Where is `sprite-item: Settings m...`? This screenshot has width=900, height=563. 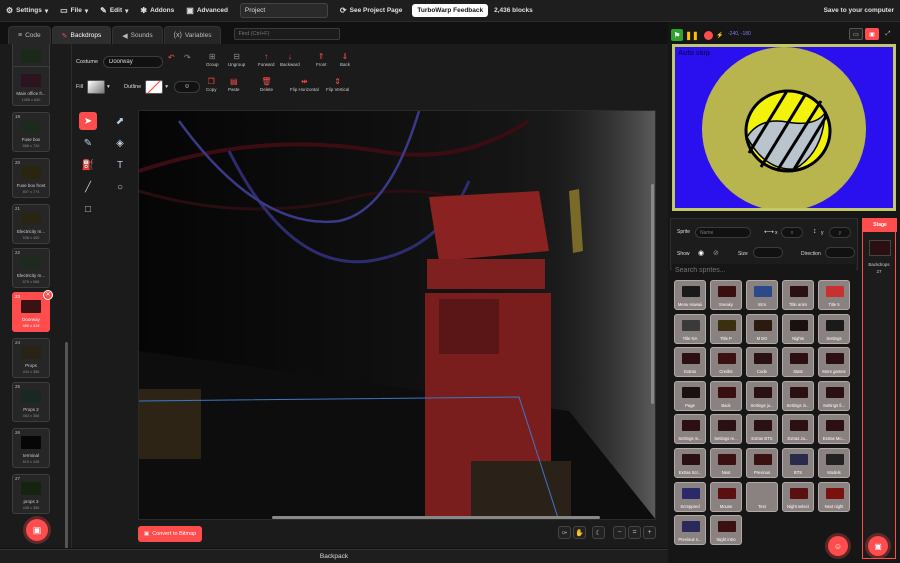 sprite-item: Settings m... is located at coordinates (690, 429).